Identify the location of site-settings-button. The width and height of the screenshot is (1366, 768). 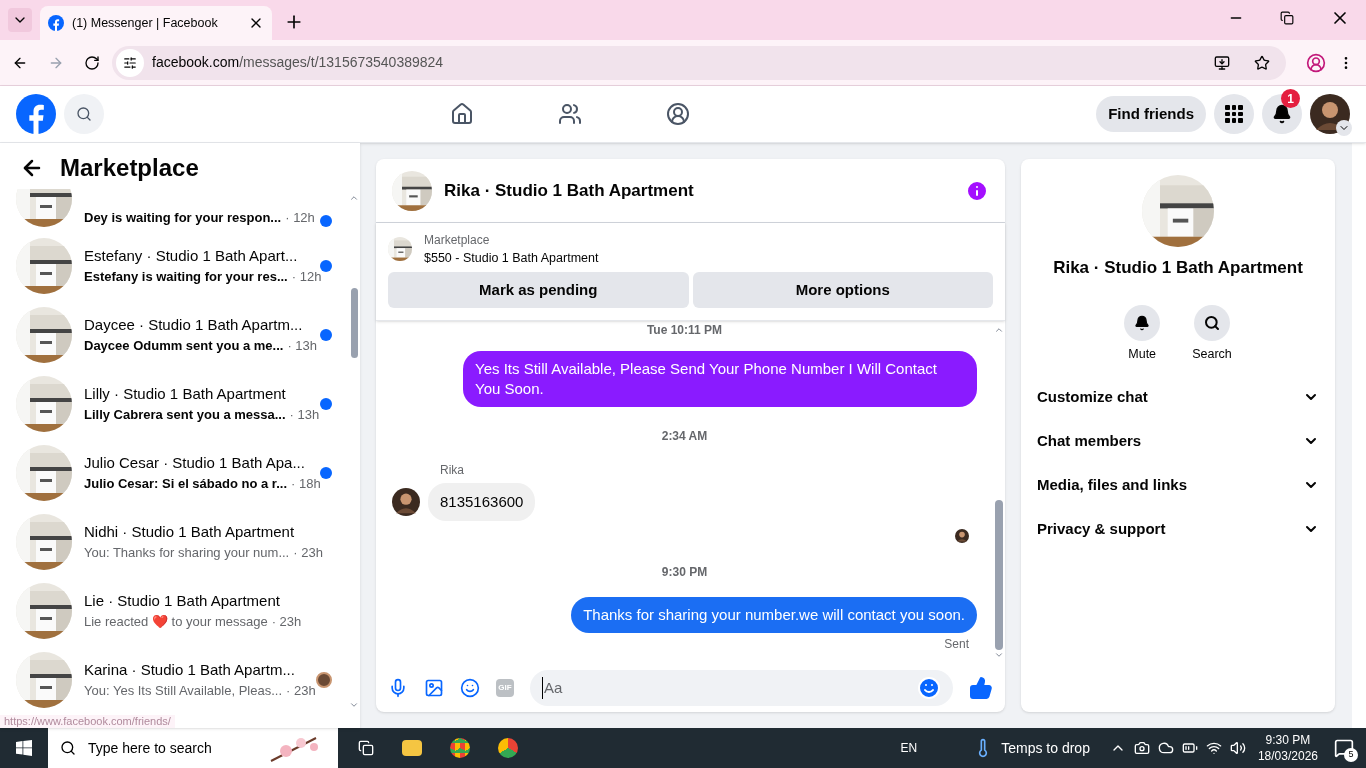
(130, 62).